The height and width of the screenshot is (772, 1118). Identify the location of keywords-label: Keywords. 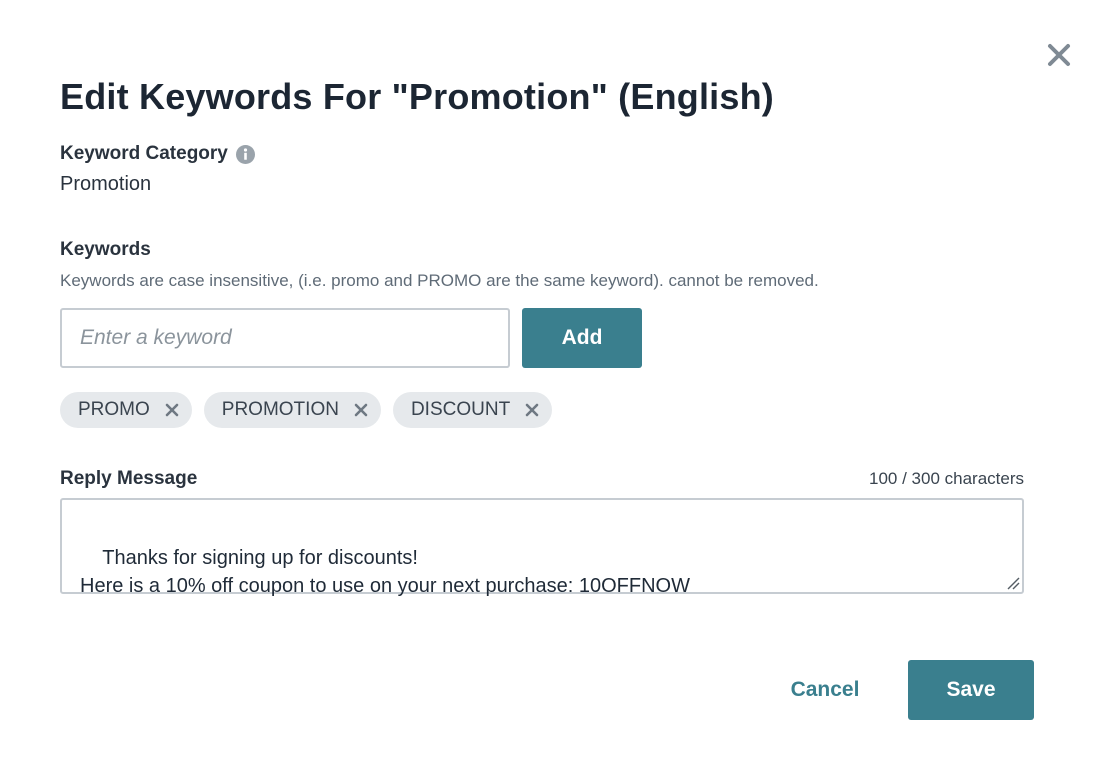
(105, 250).